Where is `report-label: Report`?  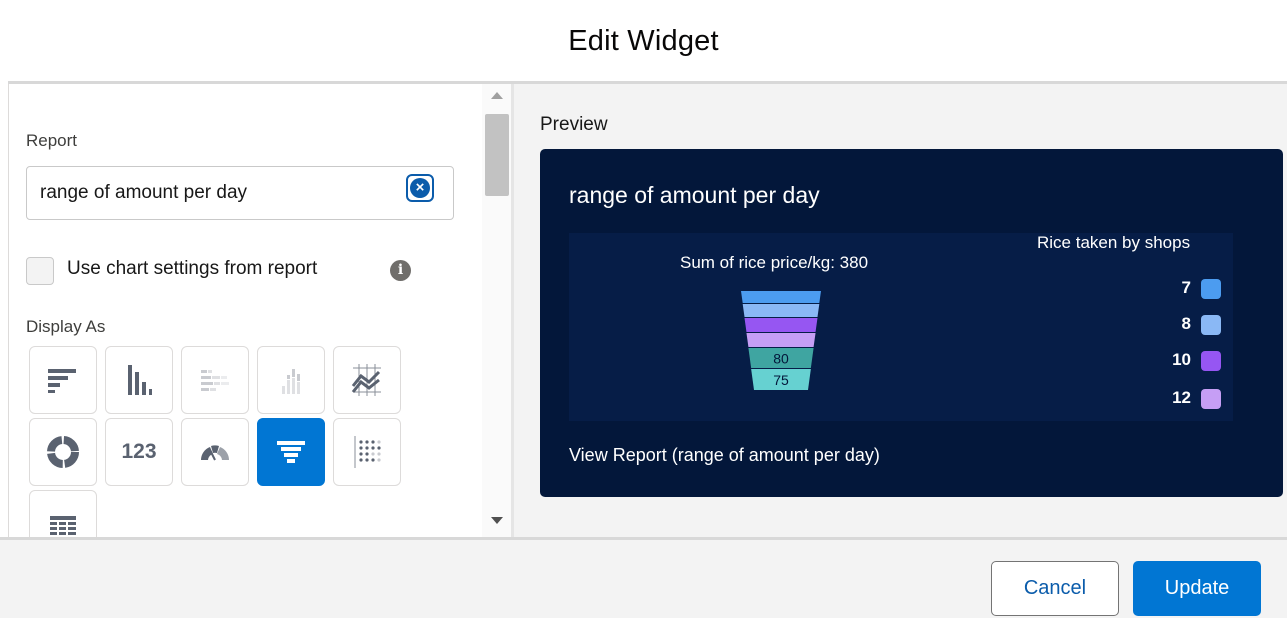
report-label: Report is located at coordinates (52, 140).